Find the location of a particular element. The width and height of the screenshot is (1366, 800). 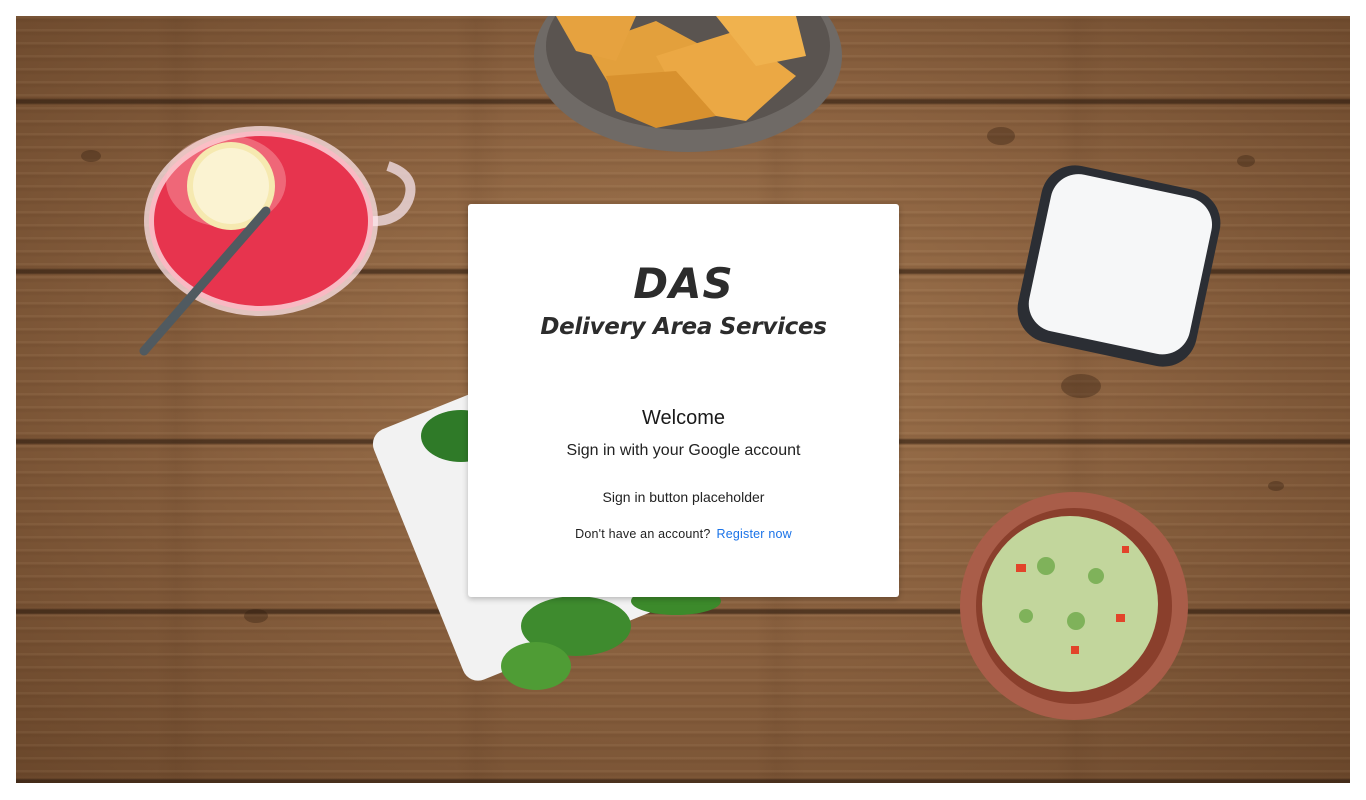

das-logo: DAS Delivery Area Services is located at coordinates (683, 301).